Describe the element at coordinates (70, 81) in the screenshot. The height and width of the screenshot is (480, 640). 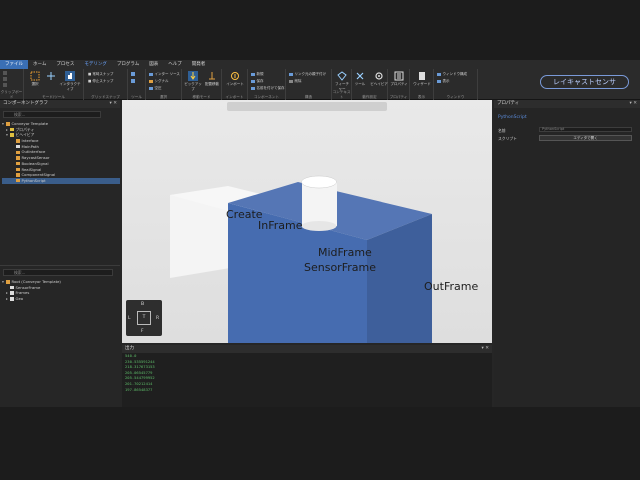
I see `interactive-button: インタラクティブ` at that location.